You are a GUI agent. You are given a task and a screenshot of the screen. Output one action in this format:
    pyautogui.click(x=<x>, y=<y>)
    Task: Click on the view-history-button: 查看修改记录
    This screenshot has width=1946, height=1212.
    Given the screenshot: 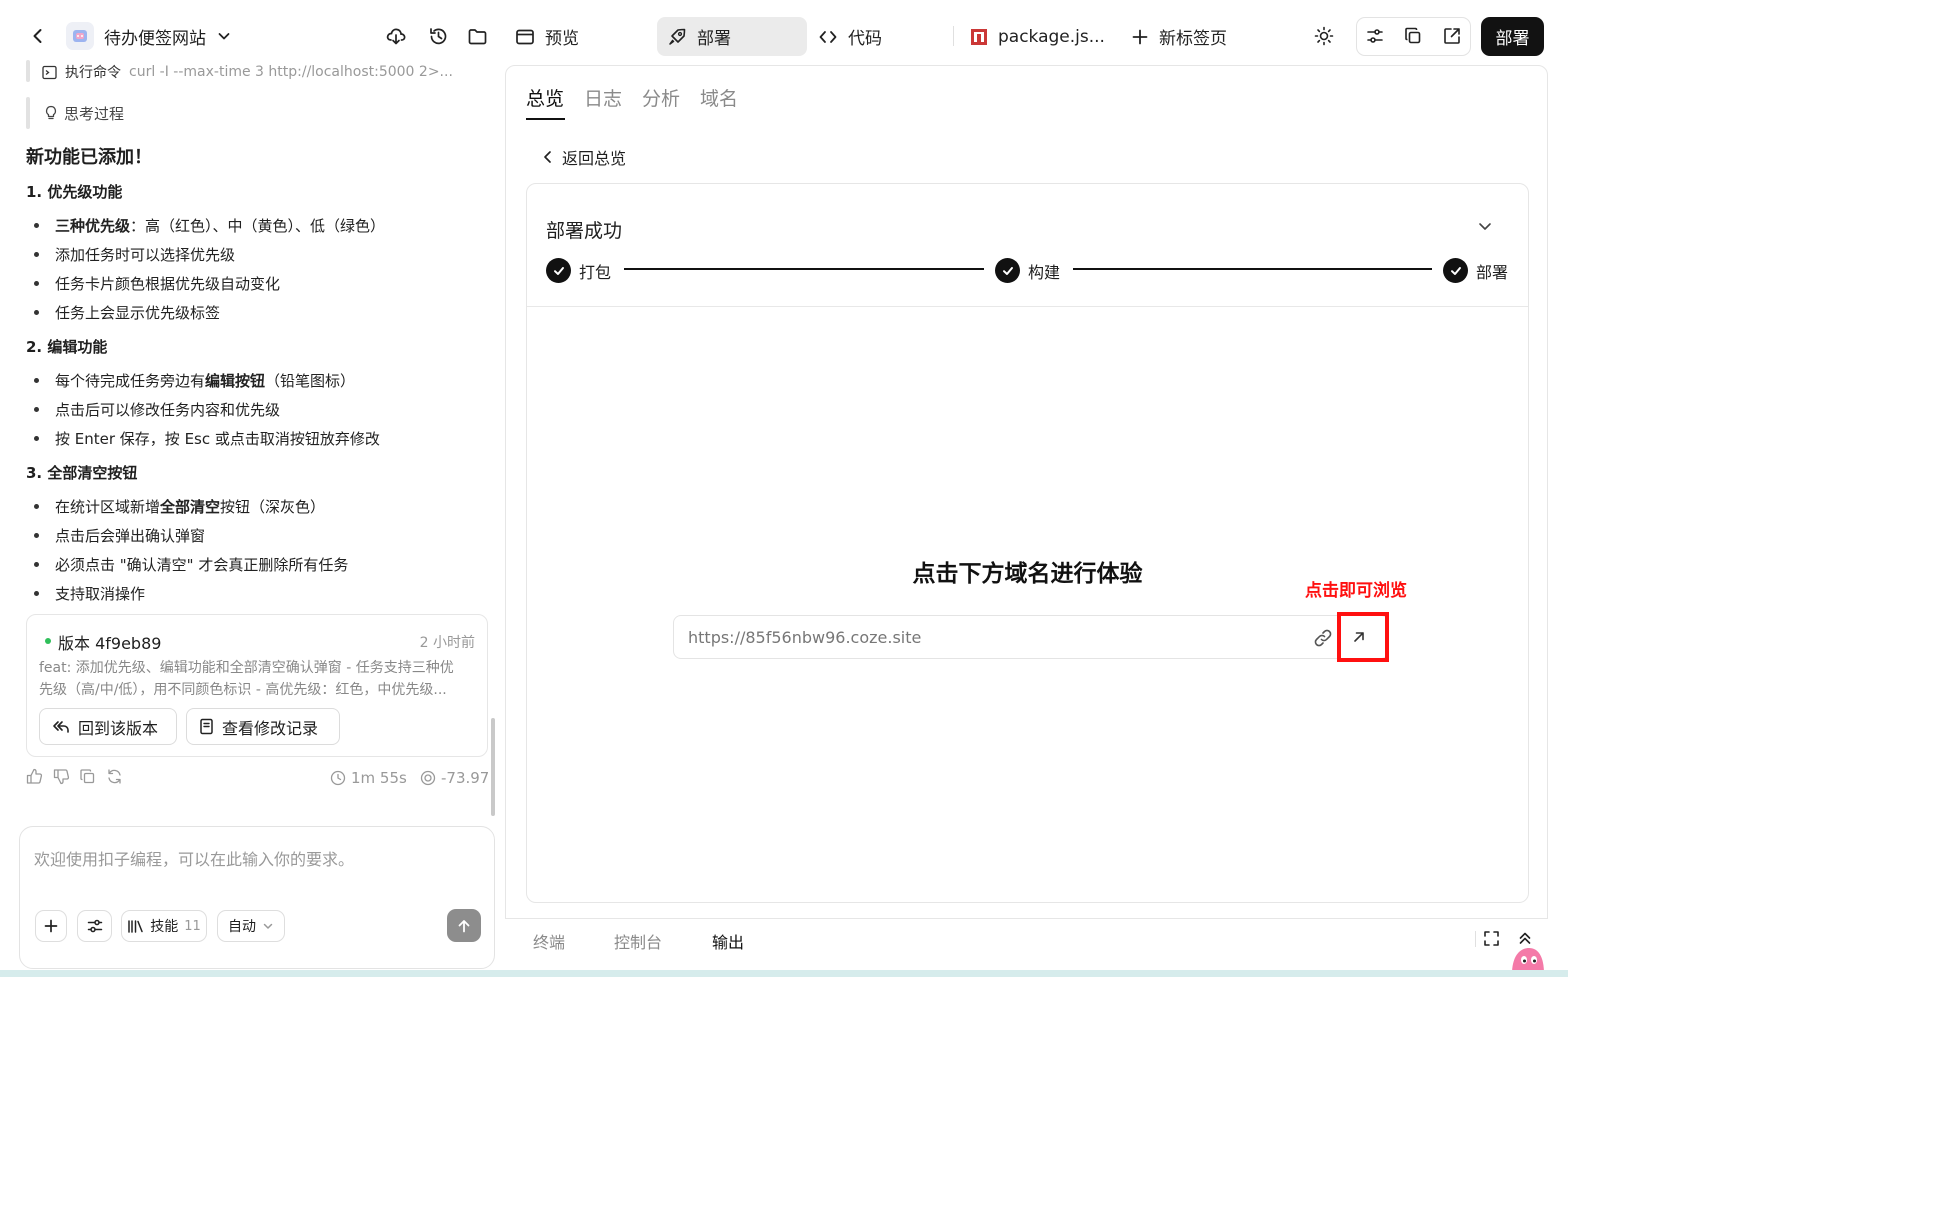 What is the action you would take?
    pyautogui.click(x=263, y=726)
    